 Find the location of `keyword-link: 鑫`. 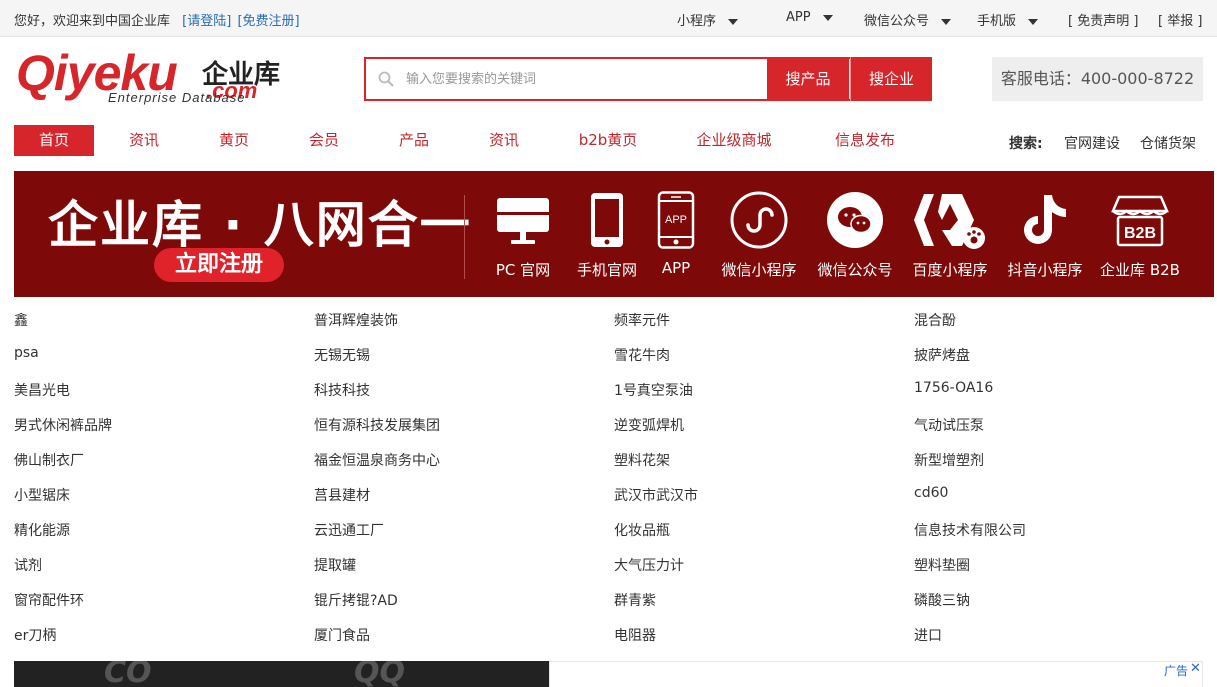

keyword-link: 鑫 is located at coordinates (21, 320).